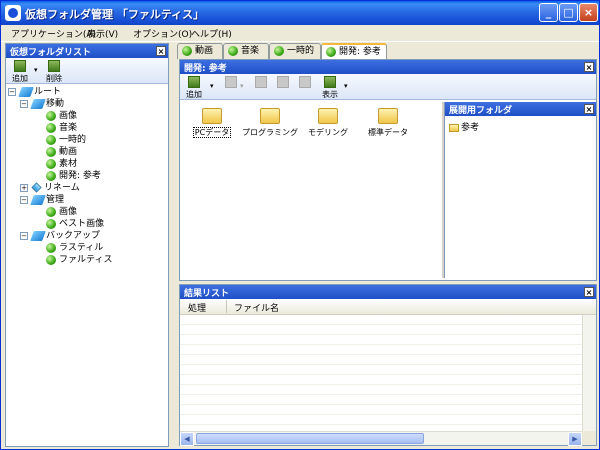 The width and height of the screenshot is (600, 450). I want to click on tree-item-backup: − バックアップ, so click(60, 236).